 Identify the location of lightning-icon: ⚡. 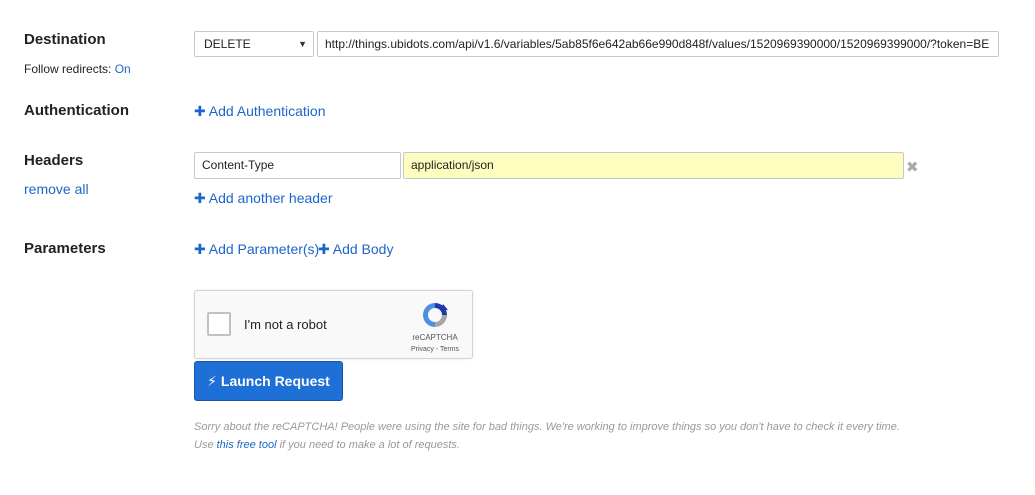
(212, 381).